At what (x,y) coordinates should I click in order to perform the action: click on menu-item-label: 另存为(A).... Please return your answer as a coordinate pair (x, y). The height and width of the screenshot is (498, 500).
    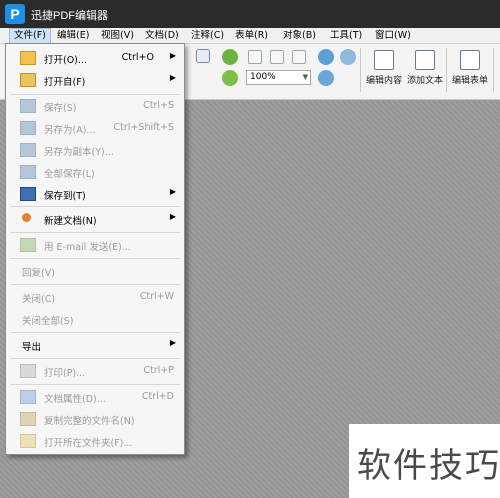
    Looking at the image, I should click on (70, 130).